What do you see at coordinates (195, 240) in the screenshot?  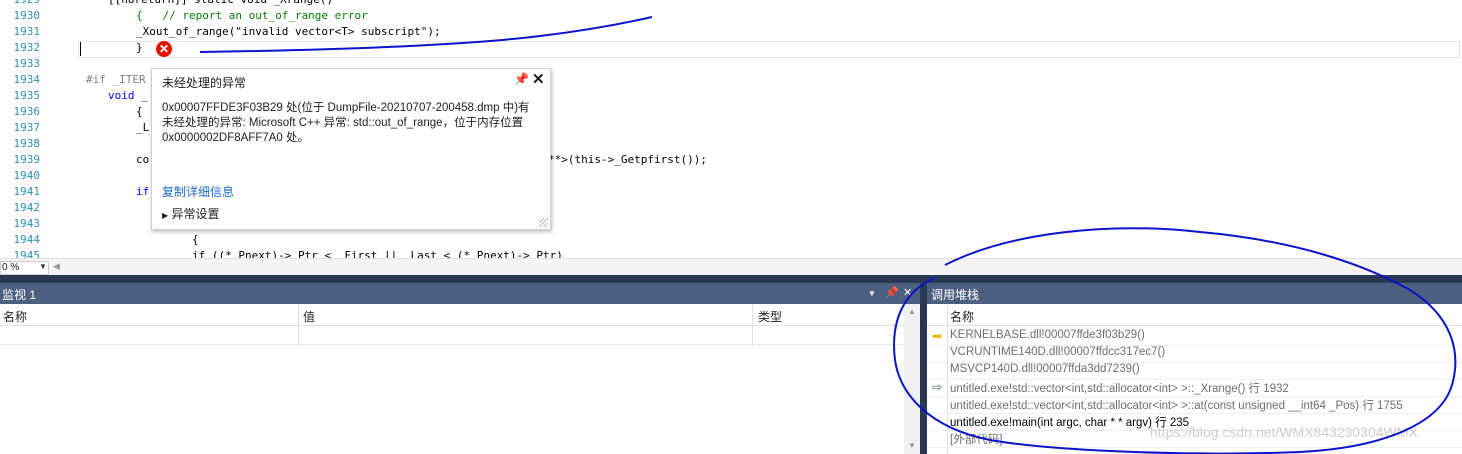 I see `code-line-1944: {` at bounding box center [195, 240].